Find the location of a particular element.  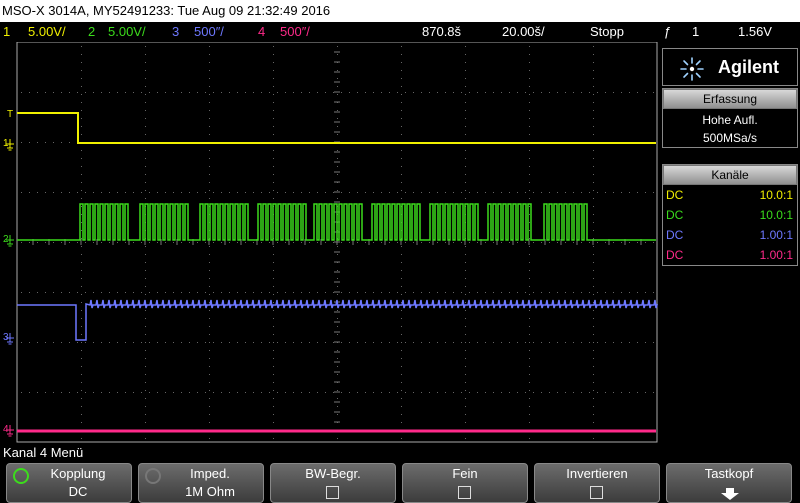

brand-name: Agilent is located at coordinates (748, 67).